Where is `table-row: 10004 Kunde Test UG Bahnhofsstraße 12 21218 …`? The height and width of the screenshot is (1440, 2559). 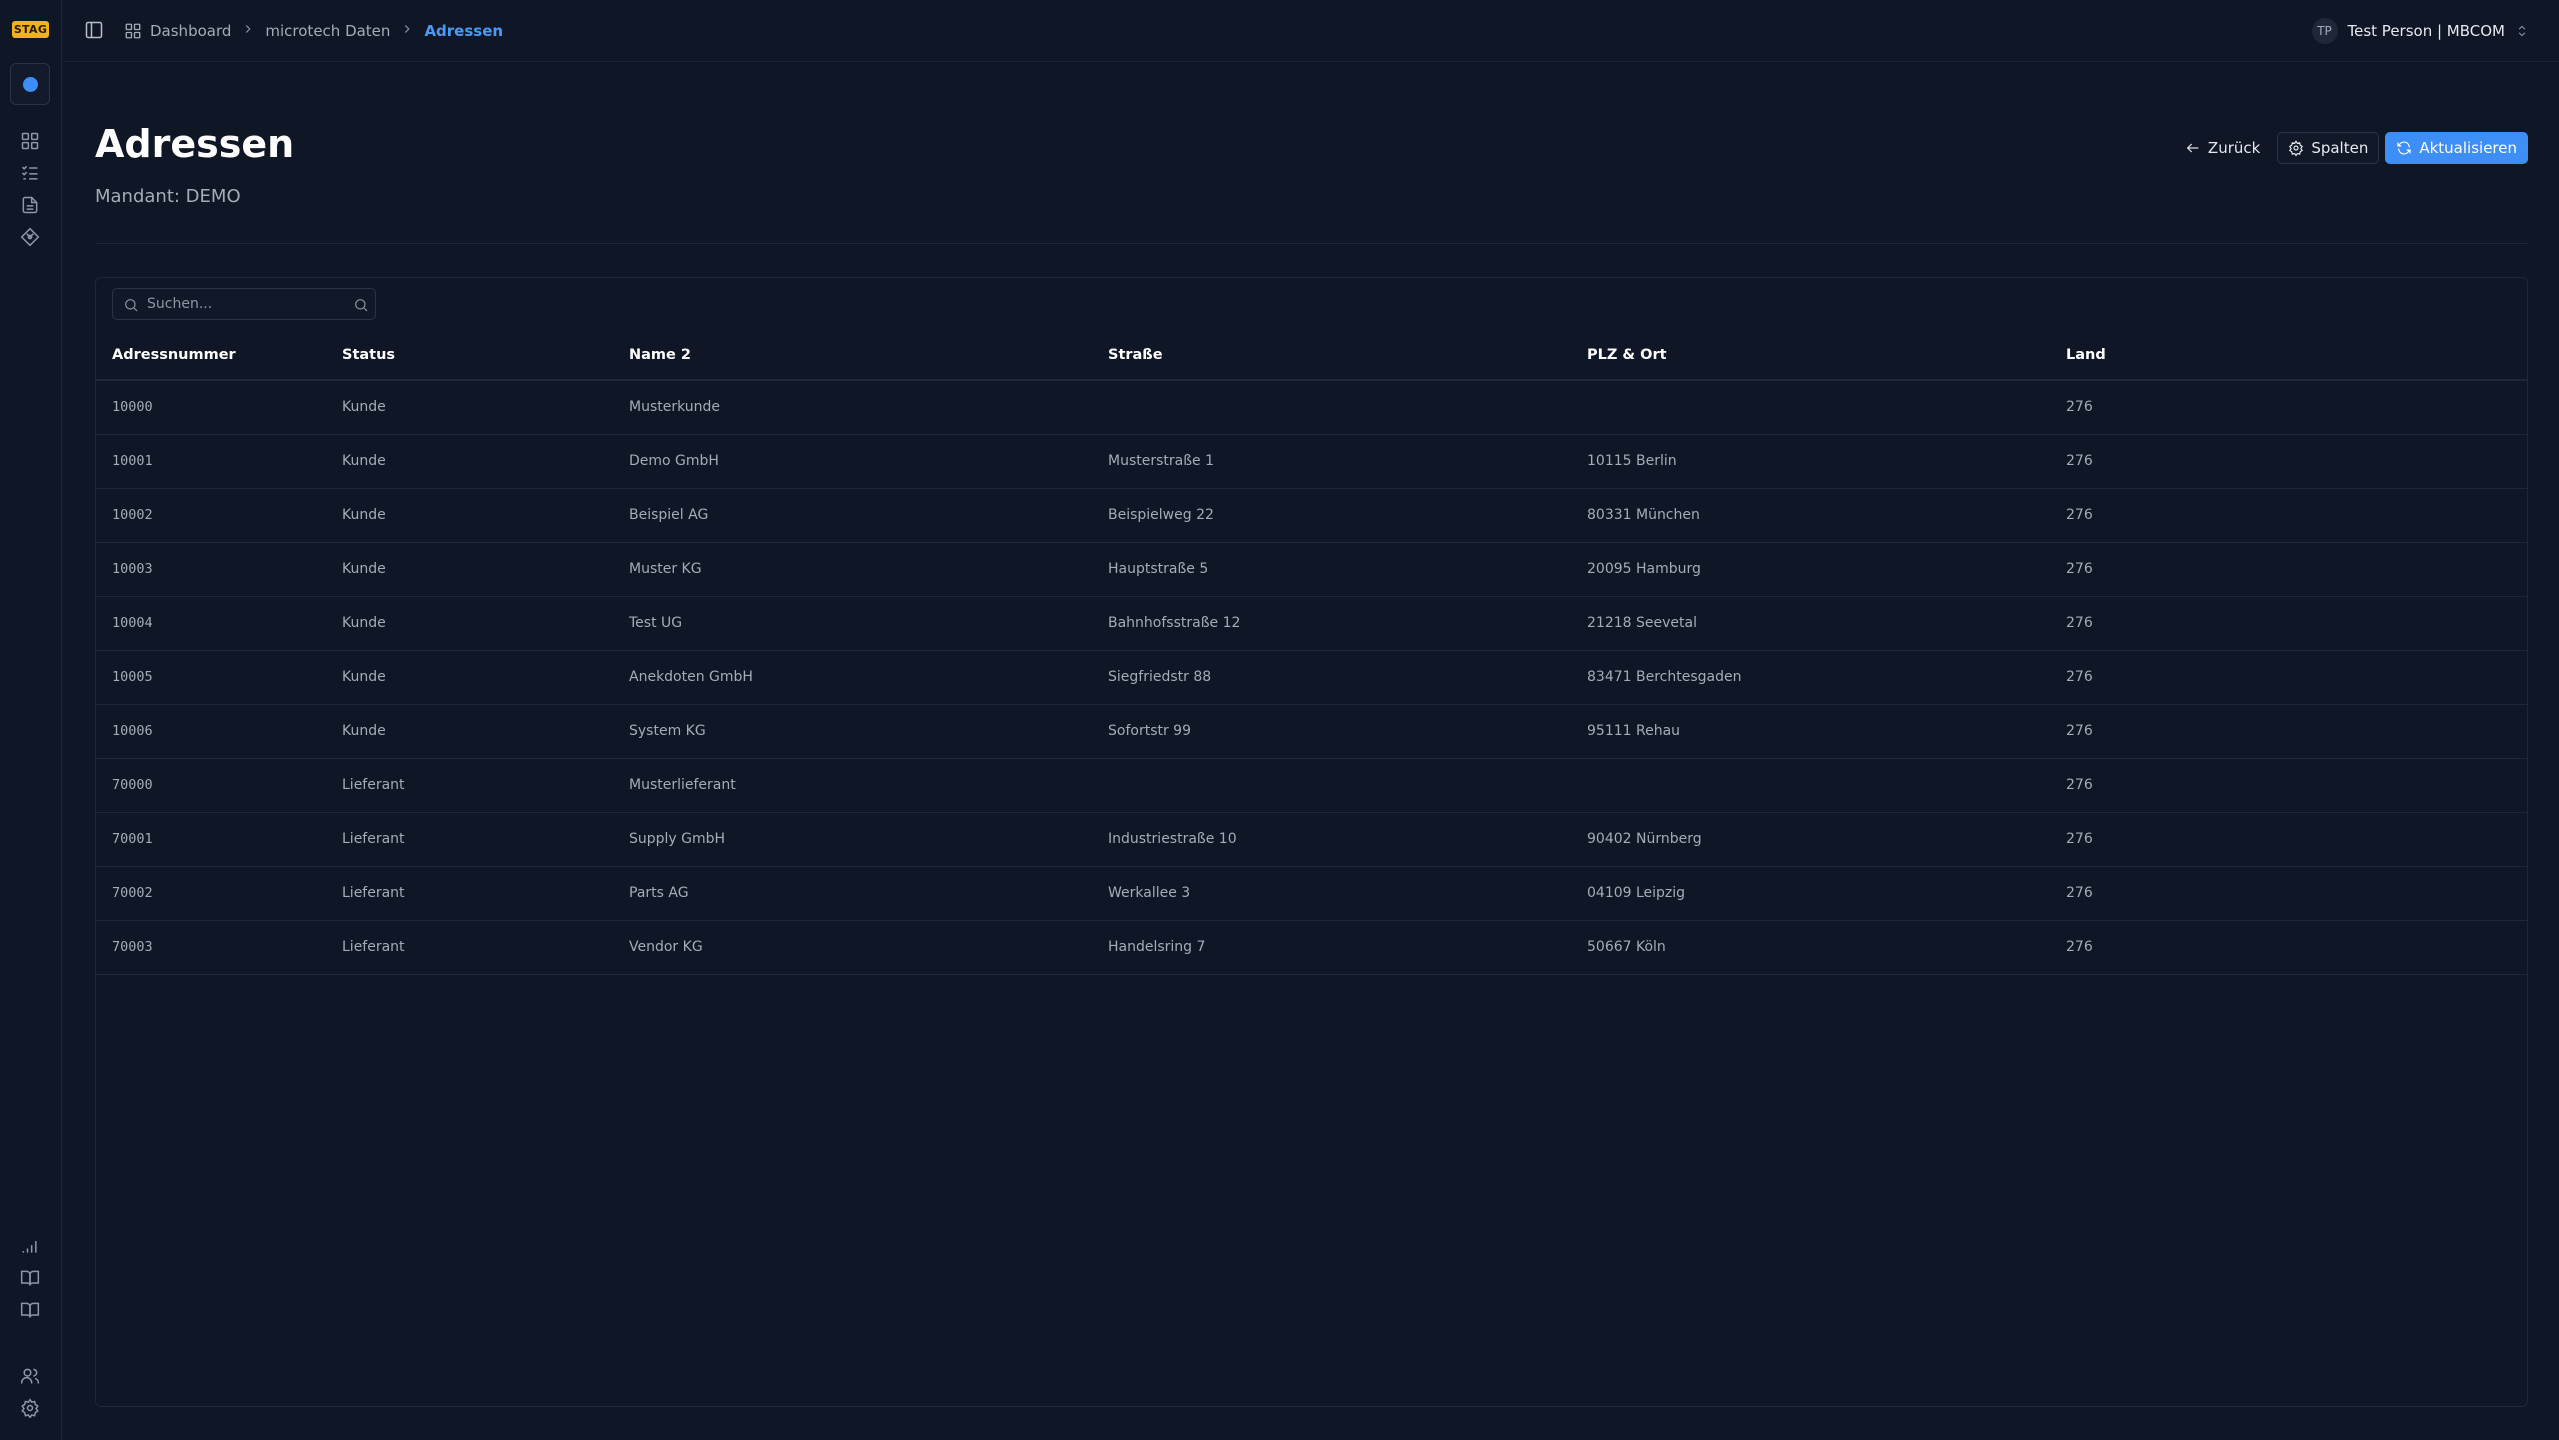
table-row: 10004 Kunde Test UG Bahnhofsstraße 12 21218 … is located at coordinates (1311, 623).